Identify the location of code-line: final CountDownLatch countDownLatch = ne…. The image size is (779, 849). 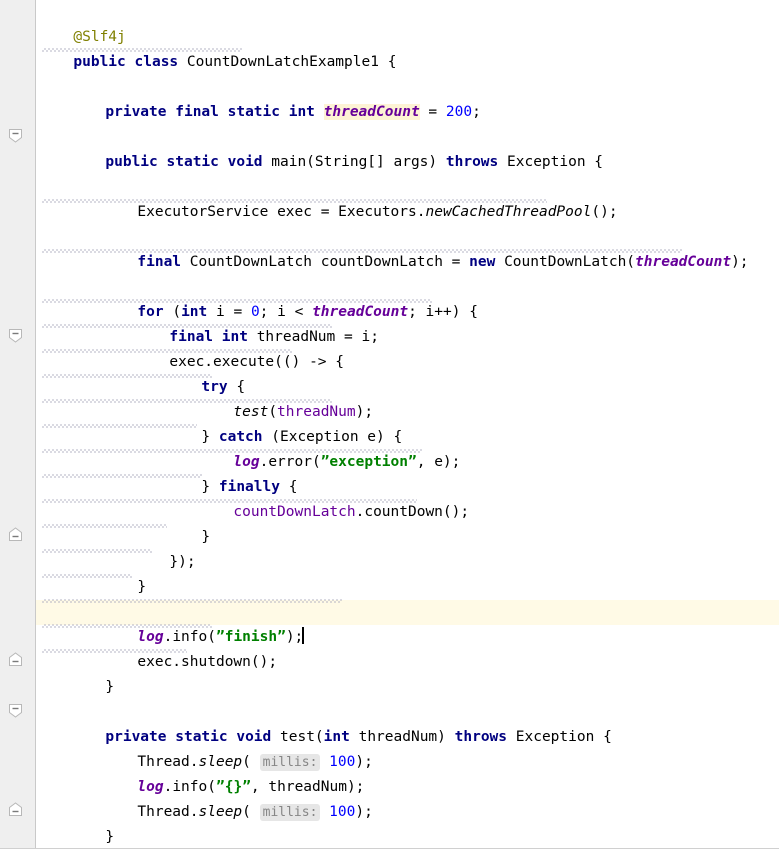
(389, 247).